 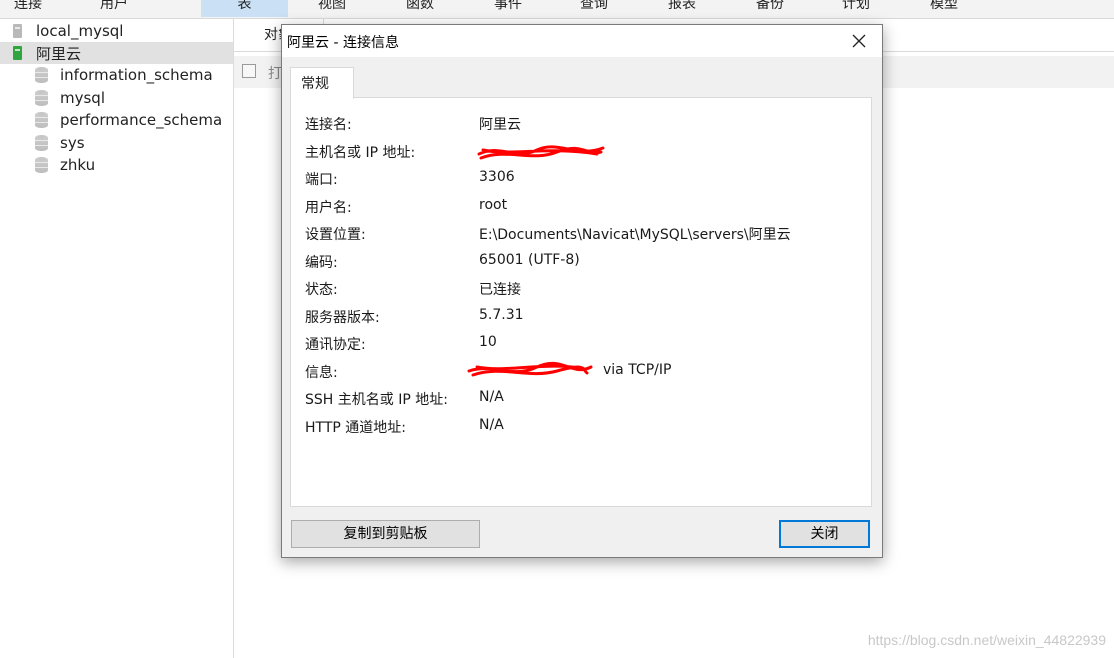 I want to click on info-value: E:\Documents\Navicat\MySQL\servers\阿里云, so click(x=635, y=235).